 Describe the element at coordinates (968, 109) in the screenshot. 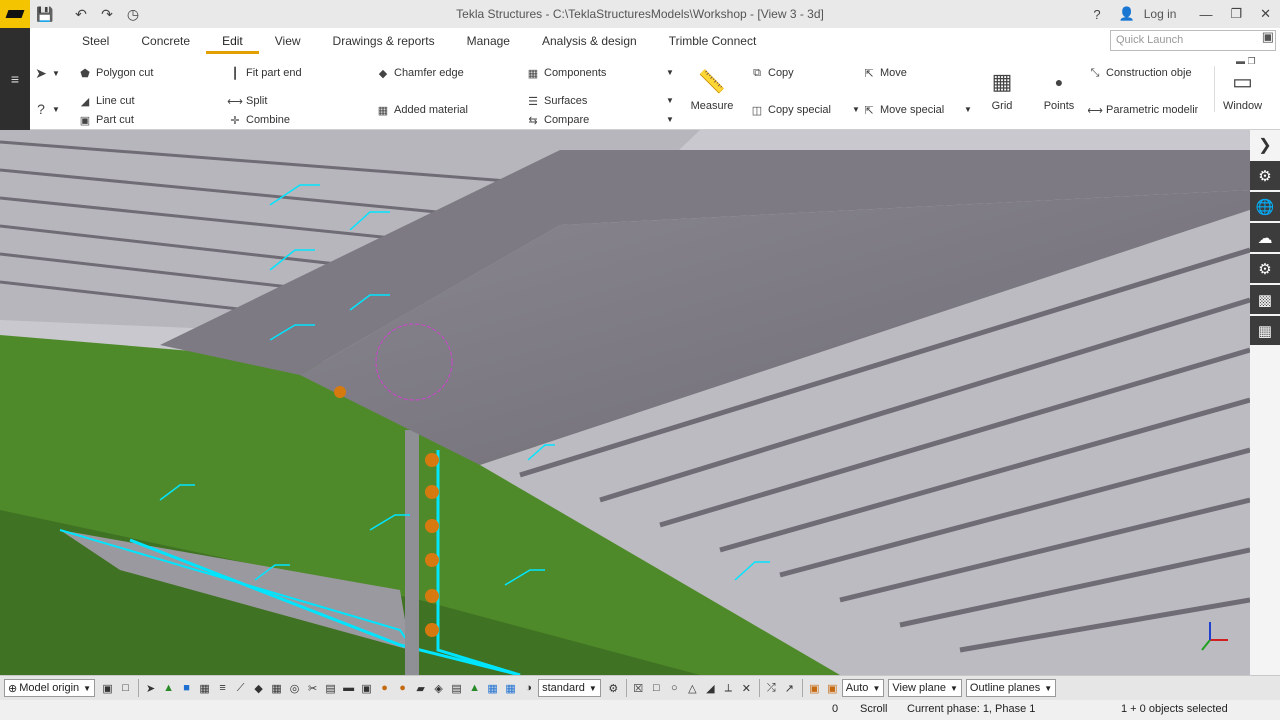

I see `move-special-dropdown-icon: ▼` at that location.